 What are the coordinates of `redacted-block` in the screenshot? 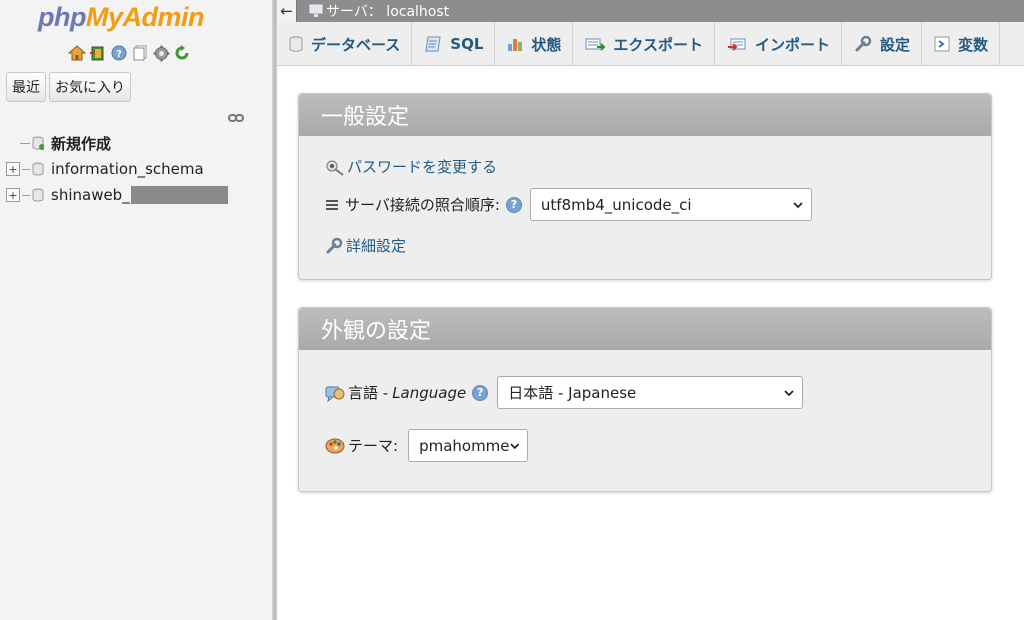 It's located at (179, 195).